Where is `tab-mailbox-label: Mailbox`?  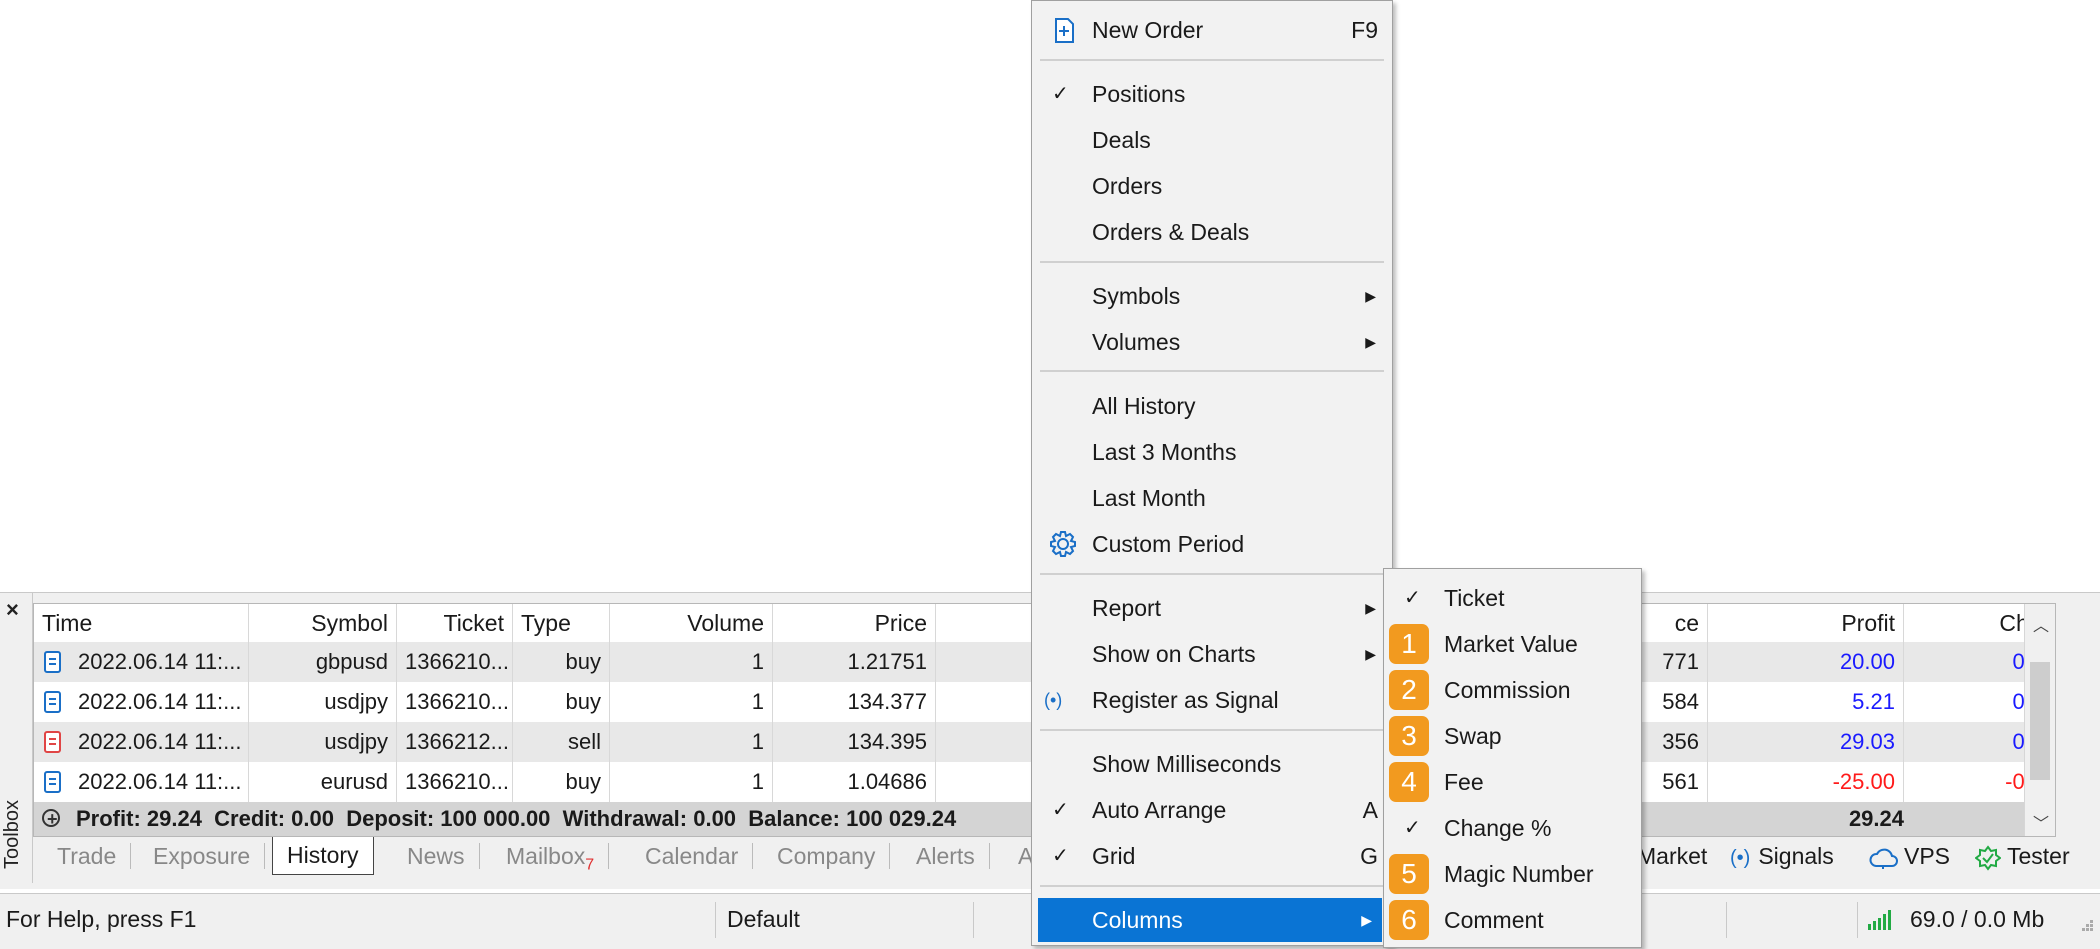 tab-mailbox-label: Mailbox is located at coordinates (546, 856).